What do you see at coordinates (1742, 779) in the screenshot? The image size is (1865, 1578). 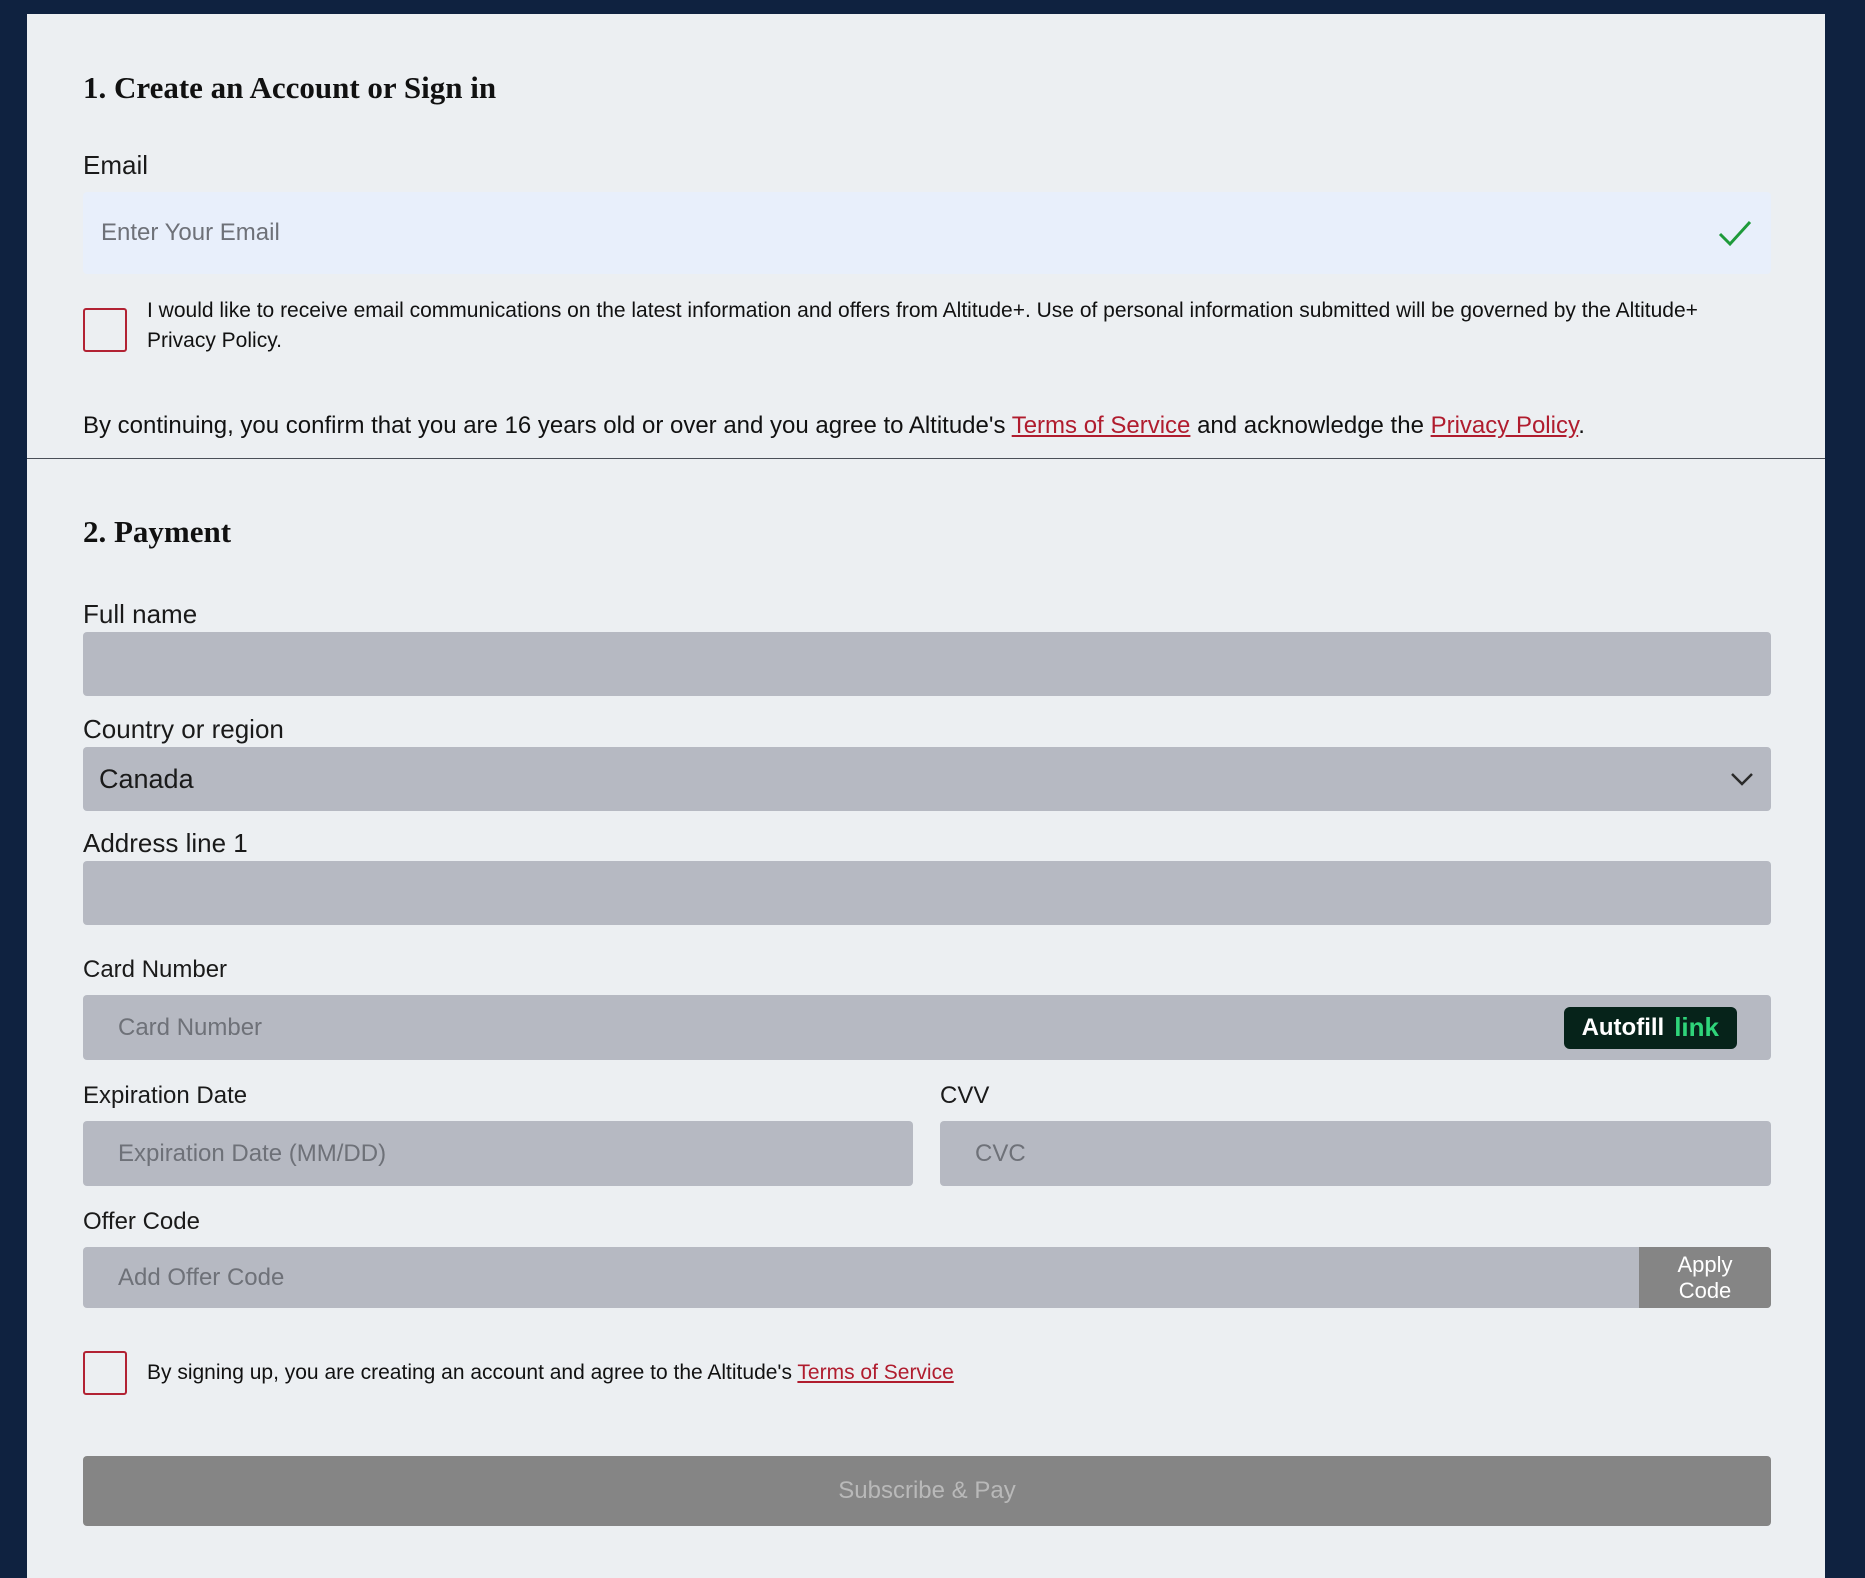 I see `chevron-down-icon` at bounding box center [1742, 779].